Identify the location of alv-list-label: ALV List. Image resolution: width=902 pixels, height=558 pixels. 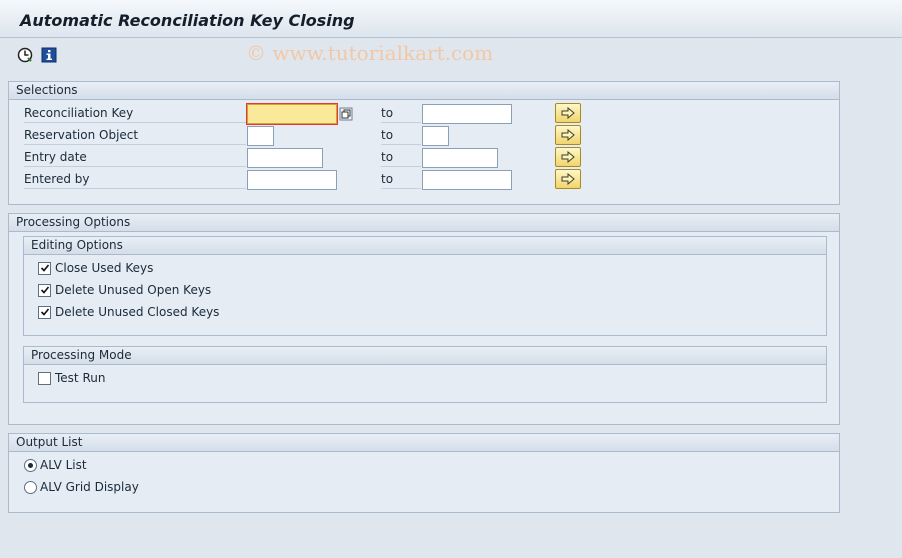
(63, 465).